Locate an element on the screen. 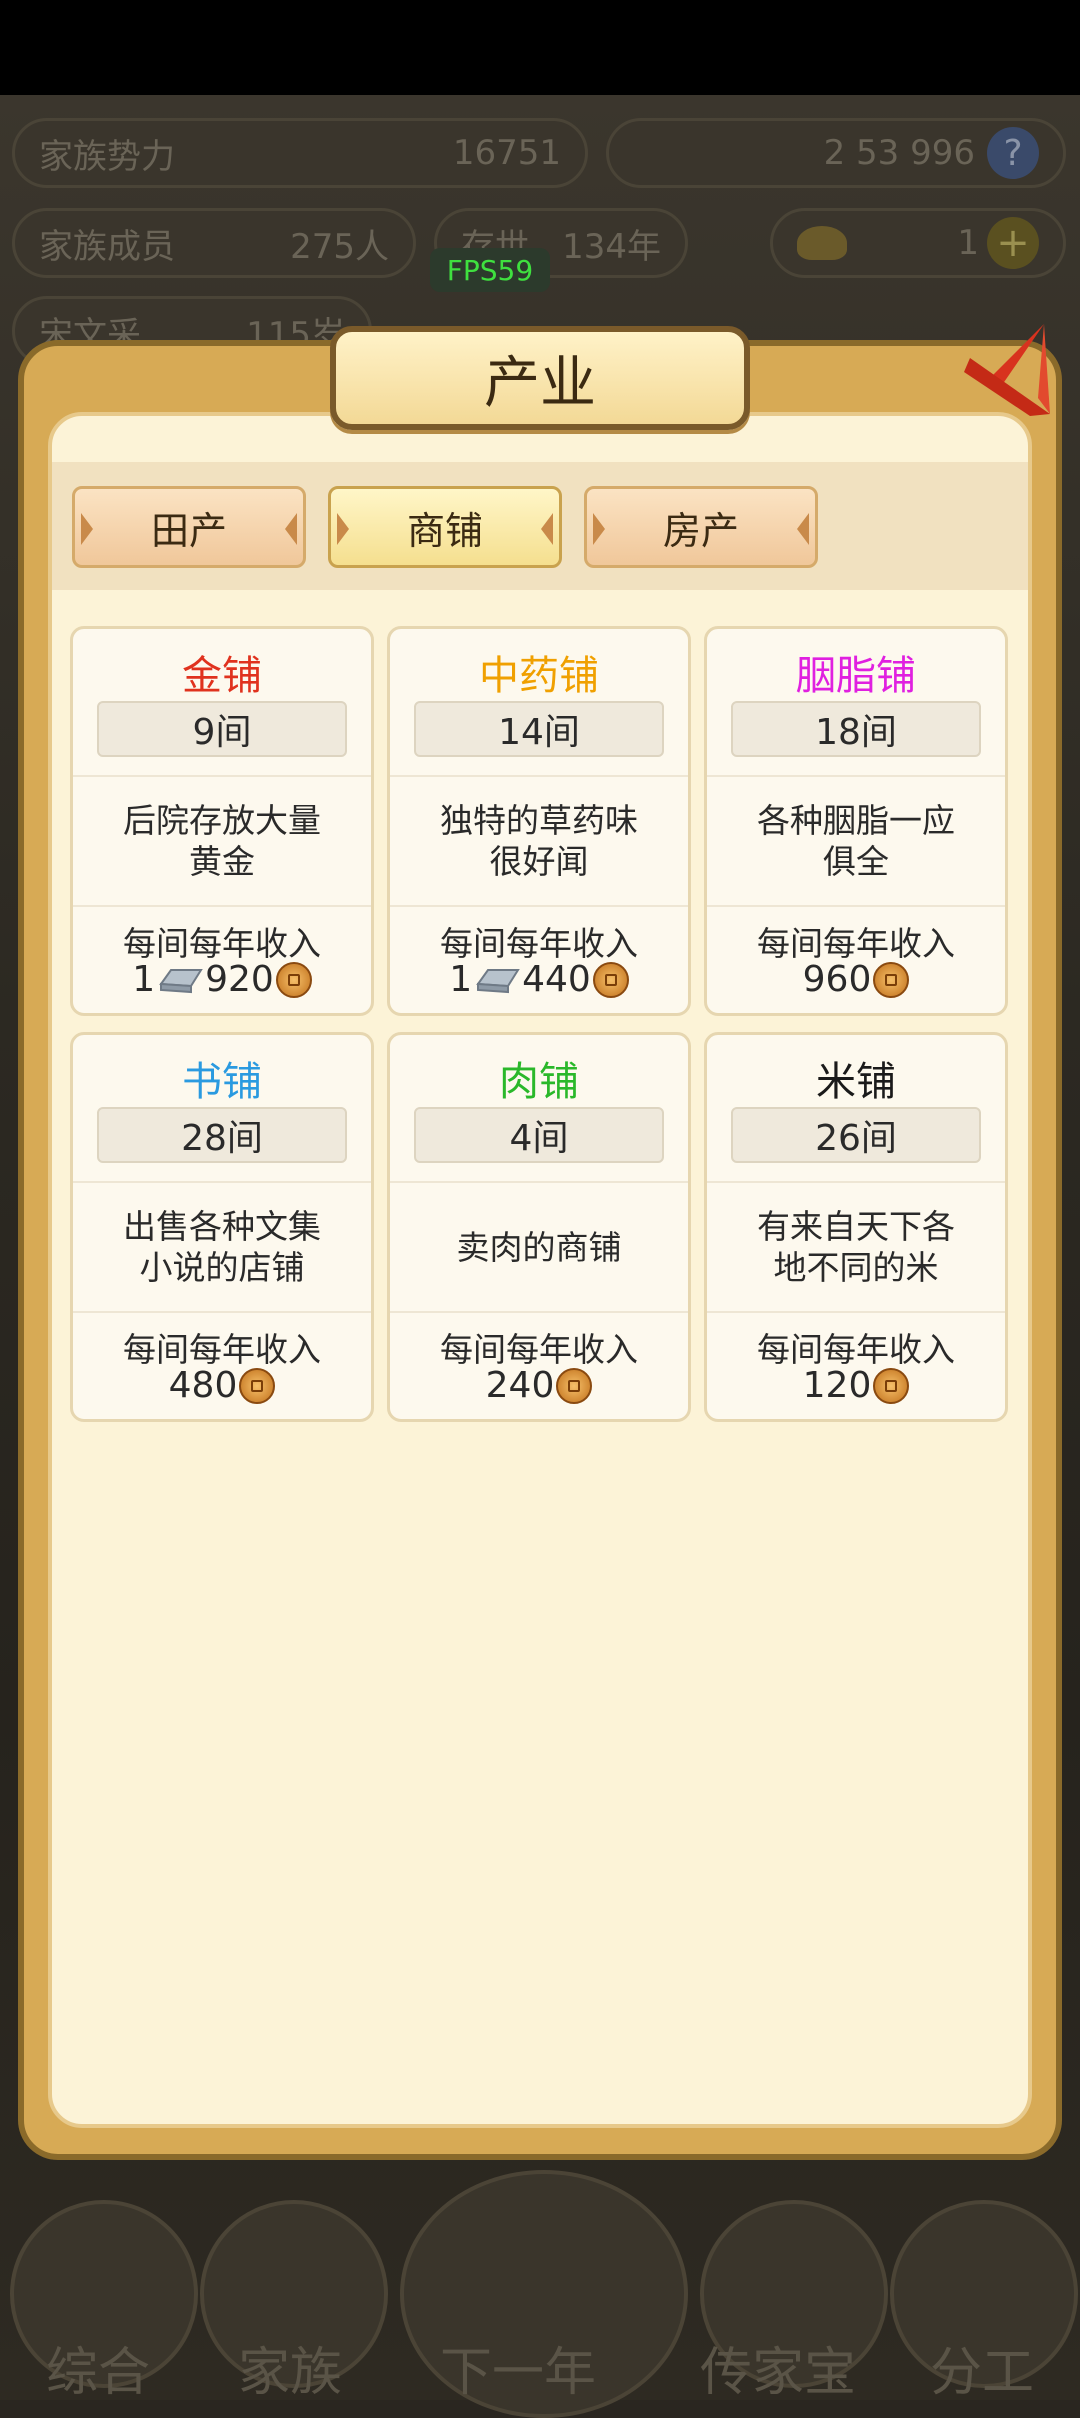 The width and height of the screenshot is (1080, 2418). shop-card: 中药铺 14间 独特的草药味很好闻 每间每年收入 1 440 is located at coordinates (539, 821).